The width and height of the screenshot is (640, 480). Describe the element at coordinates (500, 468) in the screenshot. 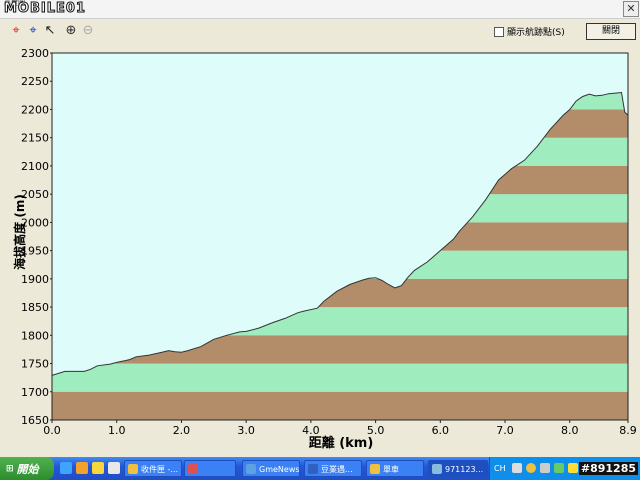

I see `language-indicator: CH` at that location.